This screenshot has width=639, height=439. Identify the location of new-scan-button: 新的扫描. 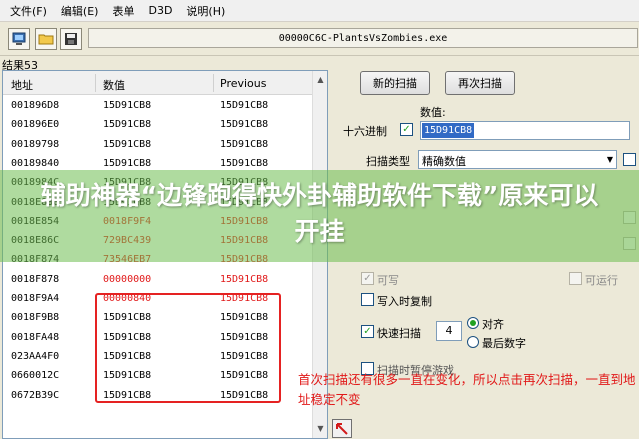
(395, 83).